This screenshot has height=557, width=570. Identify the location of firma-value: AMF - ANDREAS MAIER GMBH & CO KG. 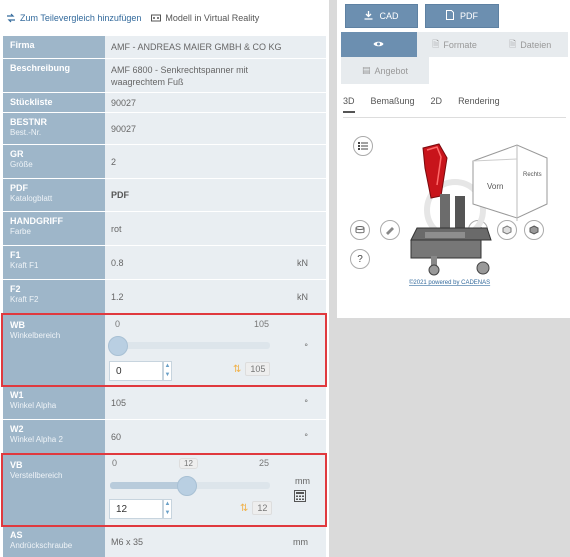
(196, 47).